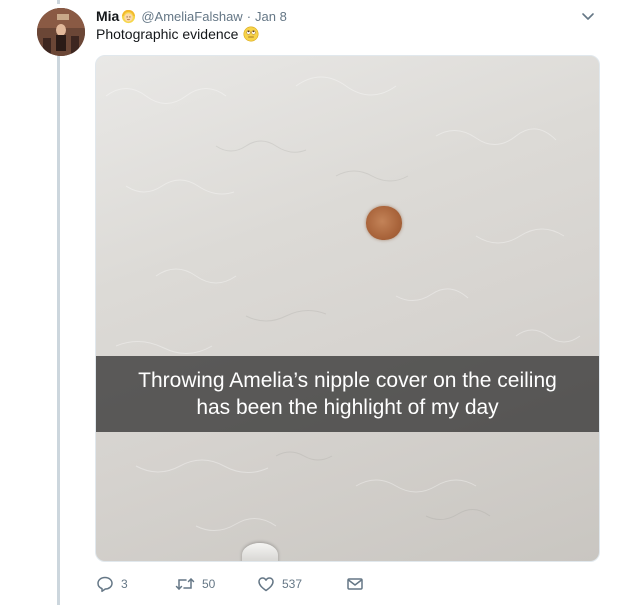 This screenshot has width=633, height=605. Describe the element at coordinates (128, 16) in the screenshot. I see `blonde-person-emoji-icon` at that location.